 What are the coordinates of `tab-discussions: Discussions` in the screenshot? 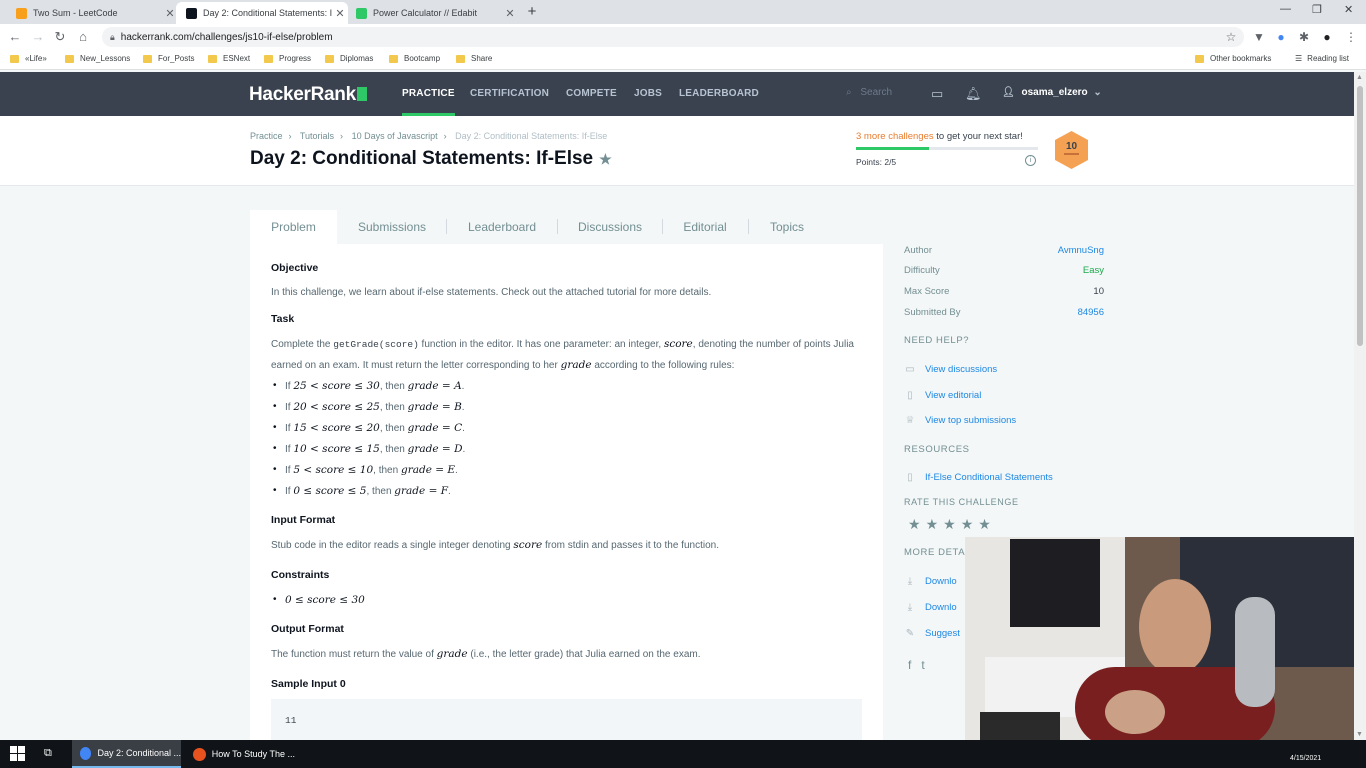 It's located at (610, 227).